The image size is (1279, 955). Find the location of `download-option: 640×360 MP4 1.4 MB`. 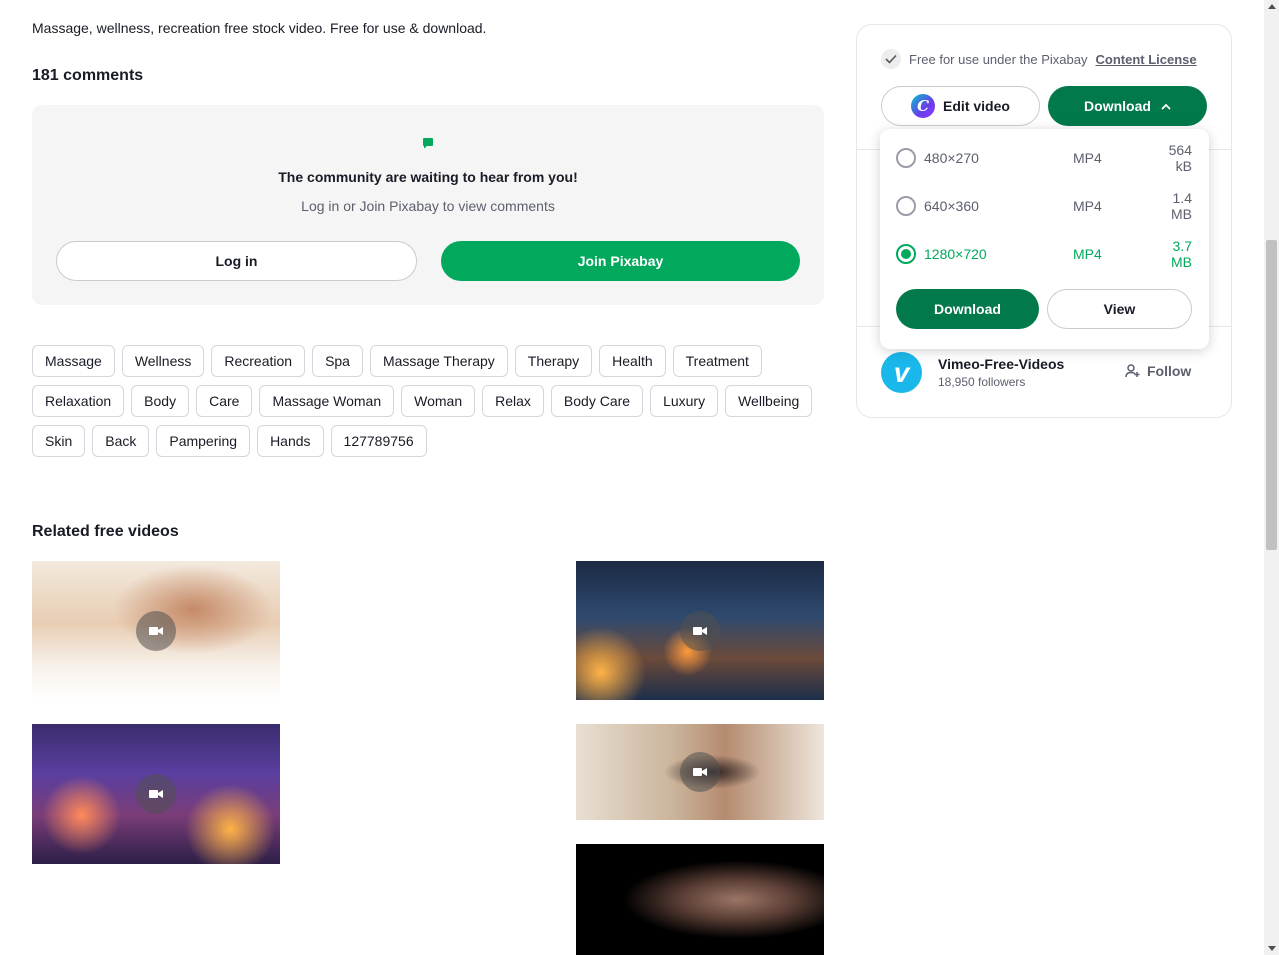

download-option: 640×360 MP4 1.4 MB is located at coordinates (1044, 206).